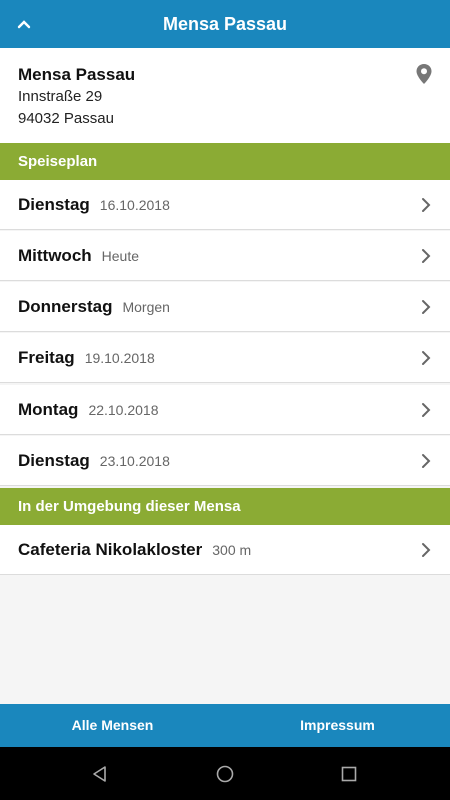  Describe the element at coordinates (225, 256) in the screenshot. I see `day-row: Mittwoch Heute` at that location.